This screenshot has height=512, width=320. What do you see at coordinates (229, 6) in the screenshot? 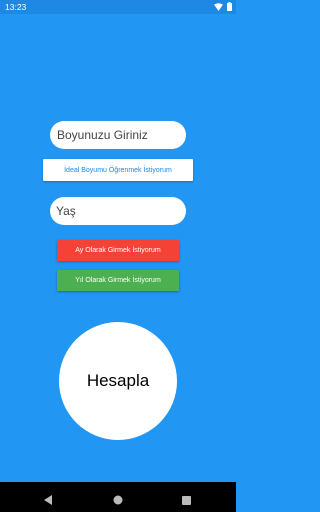
I see `battery-icon` at bounding box center [229, 6].